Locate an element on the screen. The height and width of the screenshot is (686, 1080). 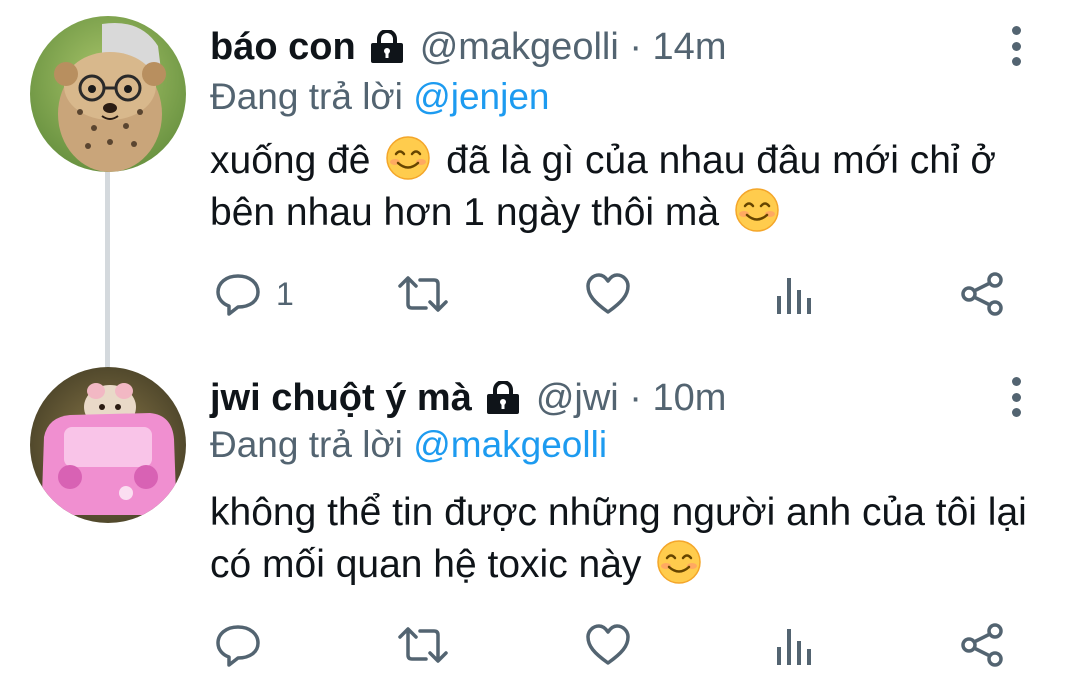
display-name: jwi chuột ý mà is located at coordinates (341, 398).